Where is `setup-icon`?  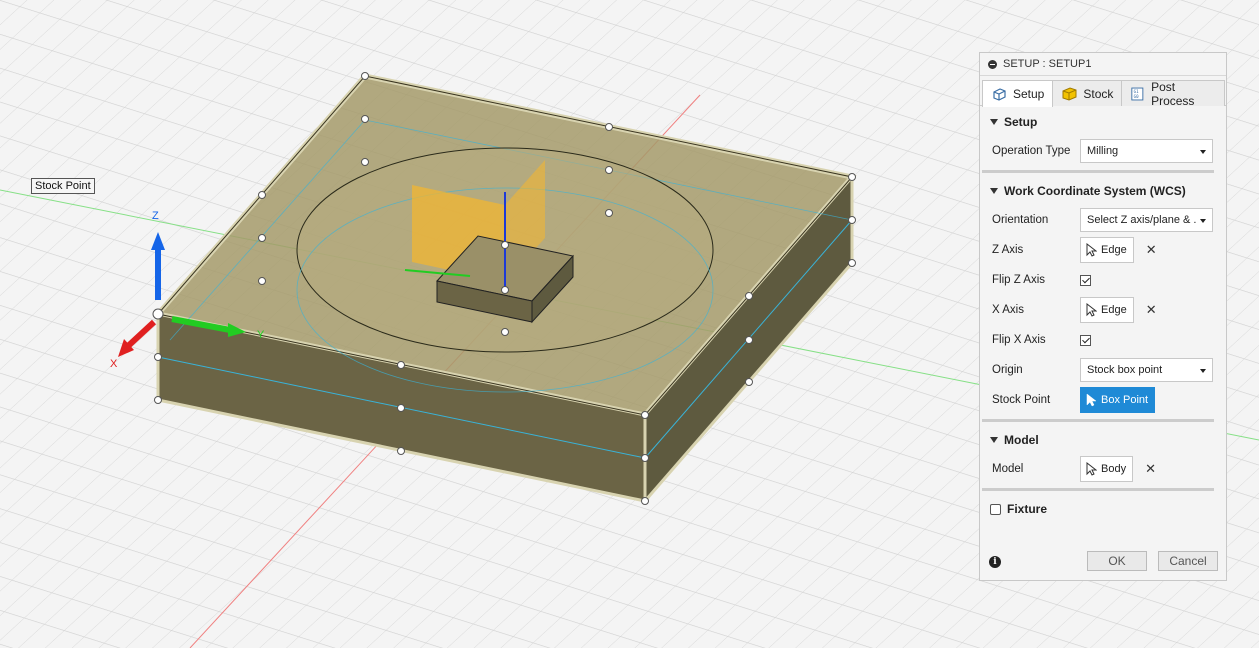 setup-icon is located at coordinates (999, 94).